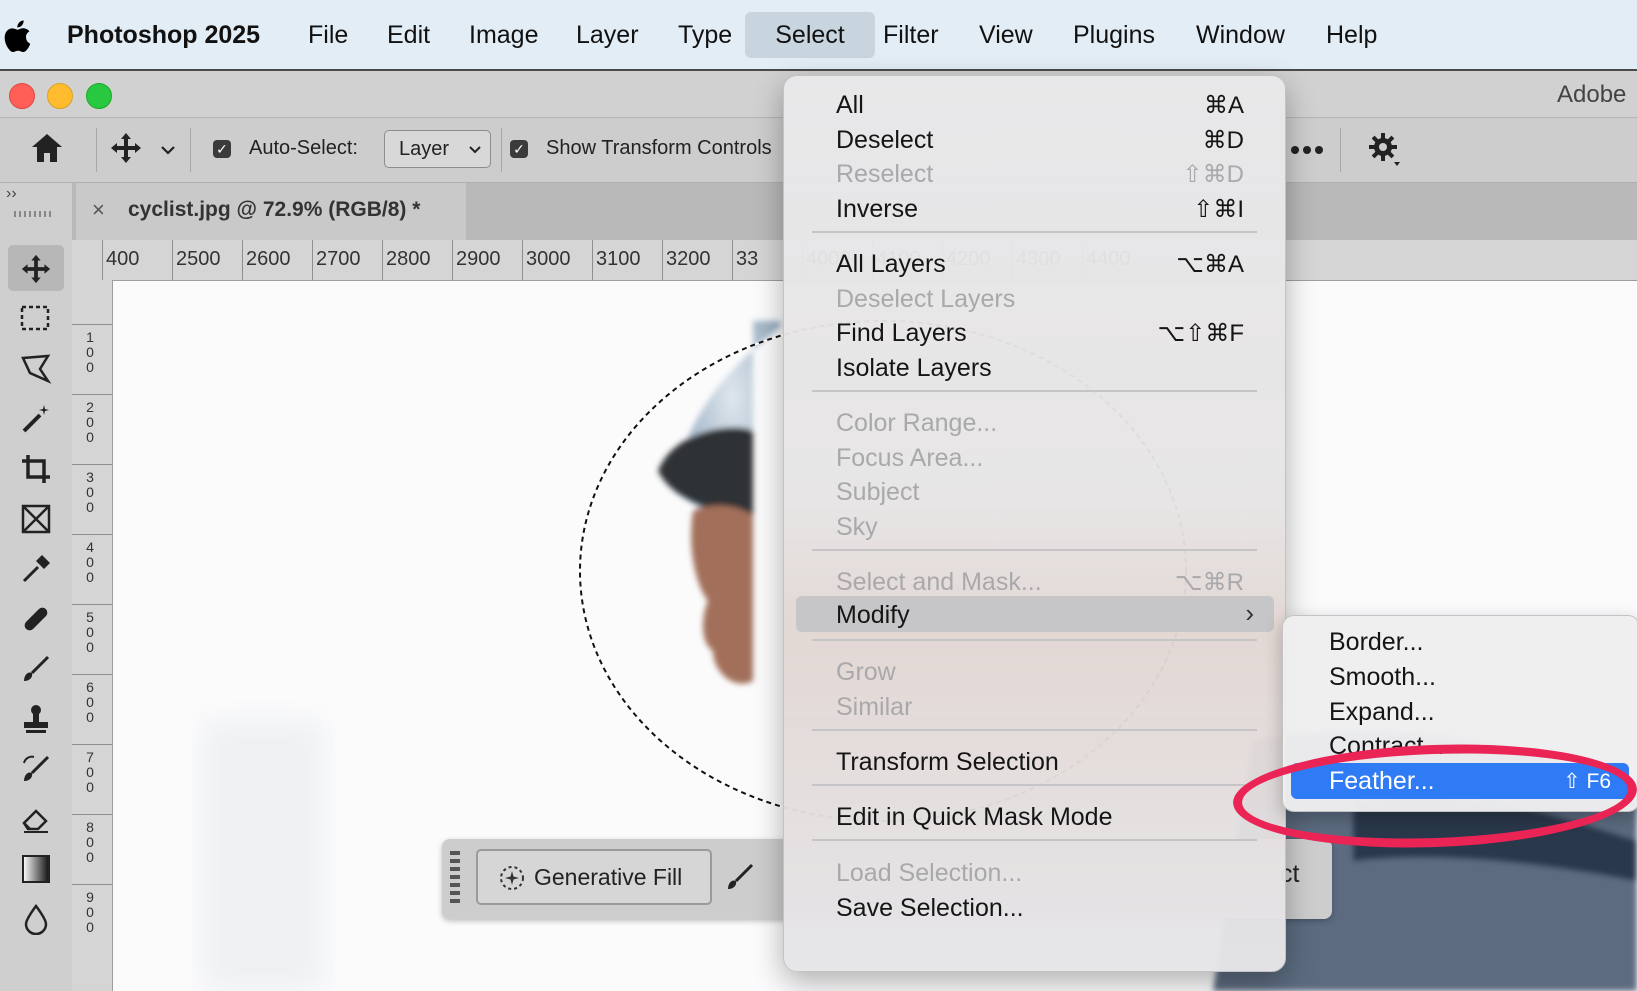 This screenshot has width=1637, height=991. What do you see at coordinates (36, 868) in the screenshot?
I see `gradient-tool` at bounding box center [36, 868].